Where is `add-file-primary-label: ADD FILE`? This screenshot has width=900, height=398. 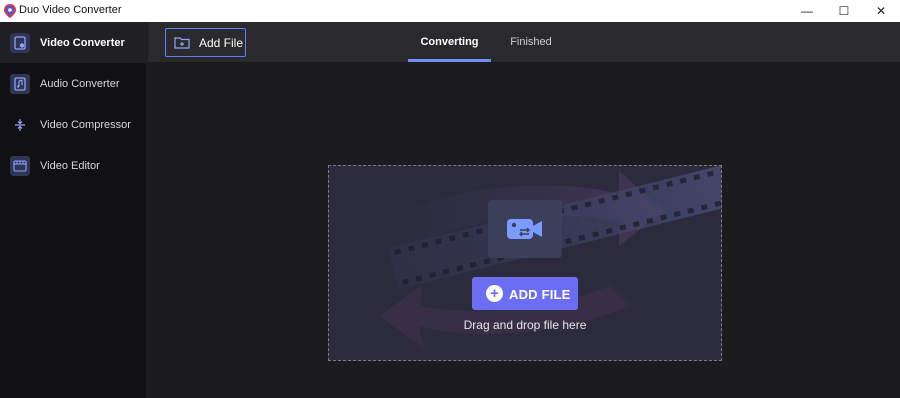 add-file-primary-label: ADD FILE is located at coordinates (540, 294).